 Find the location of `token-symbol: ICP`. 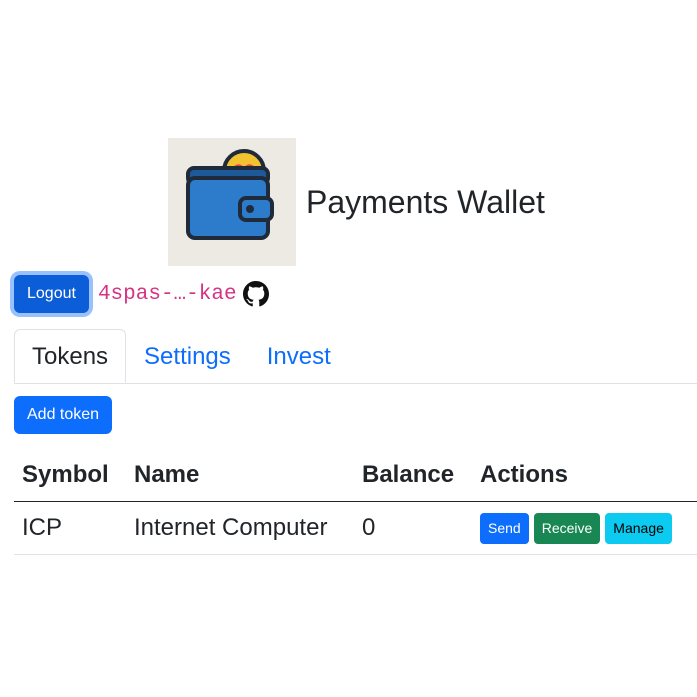

token-symbol: ICP is located at coordinates (70, 528).